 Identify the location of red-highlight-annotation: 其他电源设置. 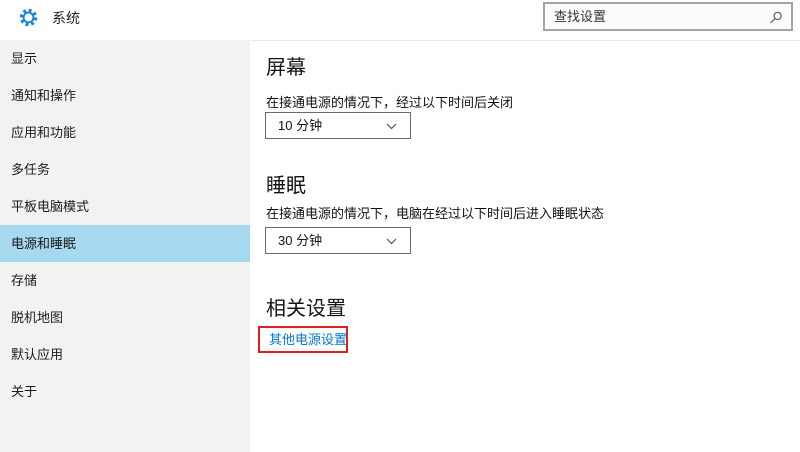
(303, 339).